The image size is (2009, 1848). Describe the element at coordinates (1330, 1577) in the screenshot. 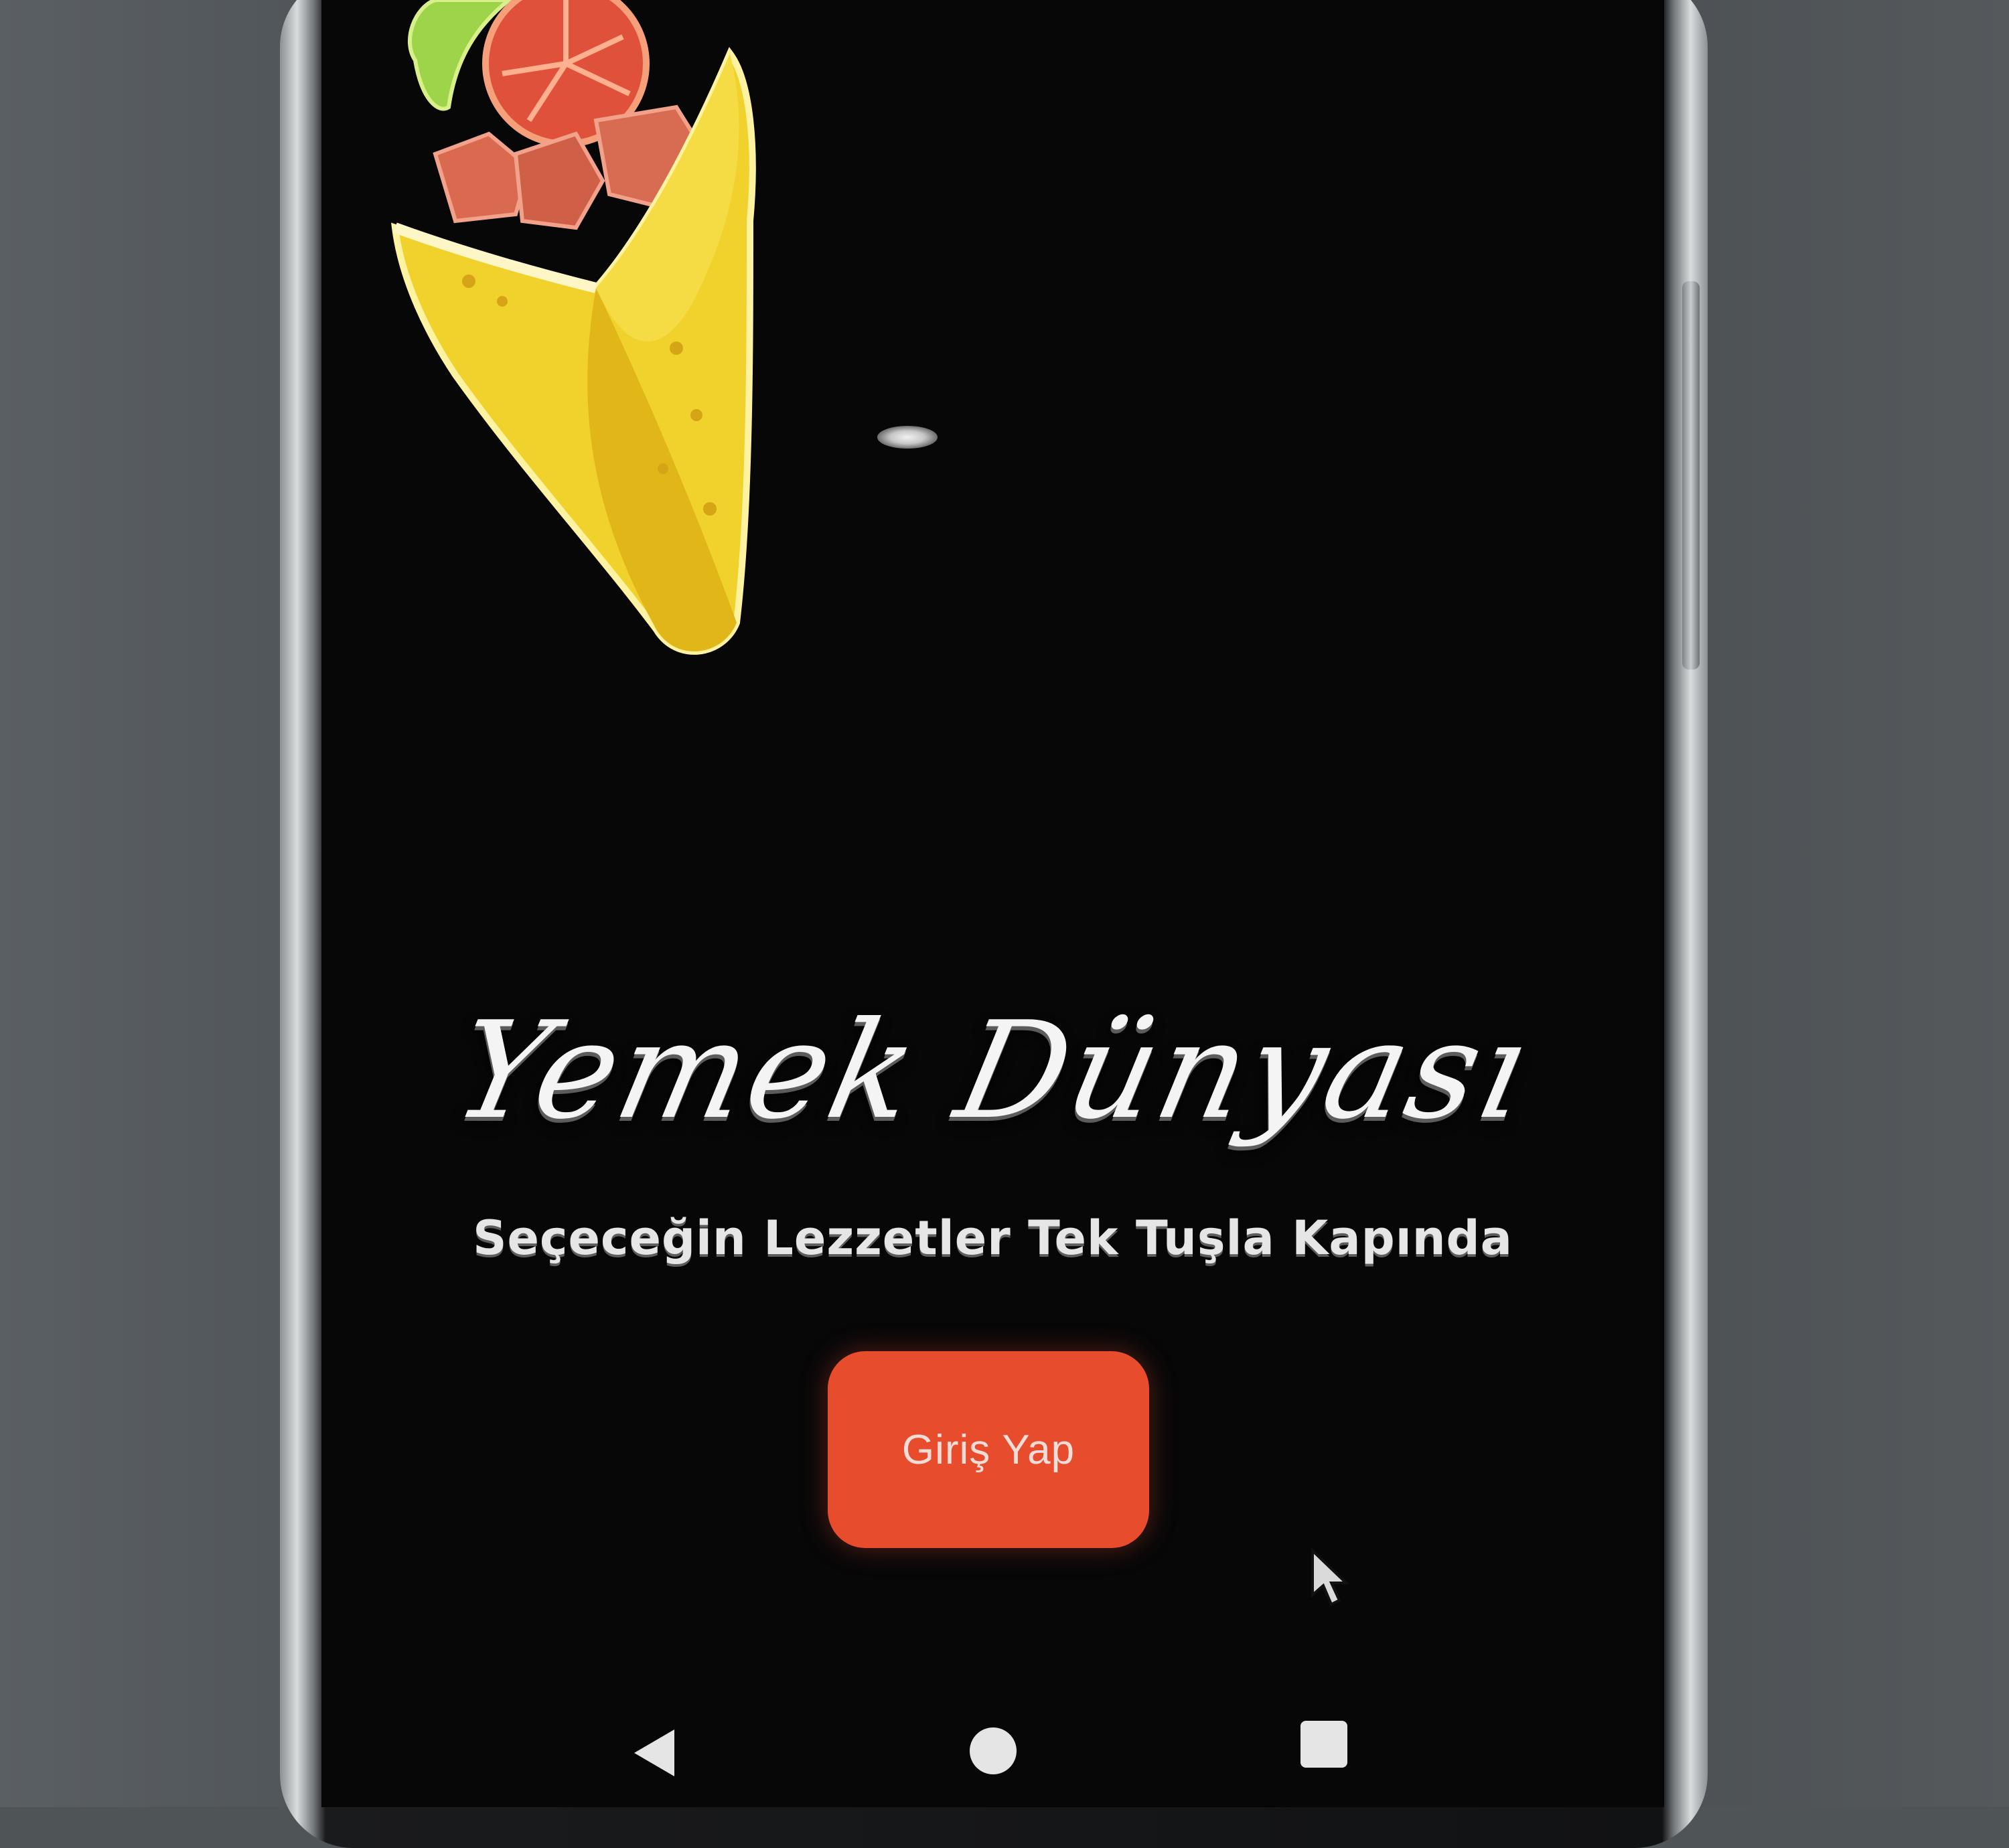

I see `mouse-cursor-icon` at that location.